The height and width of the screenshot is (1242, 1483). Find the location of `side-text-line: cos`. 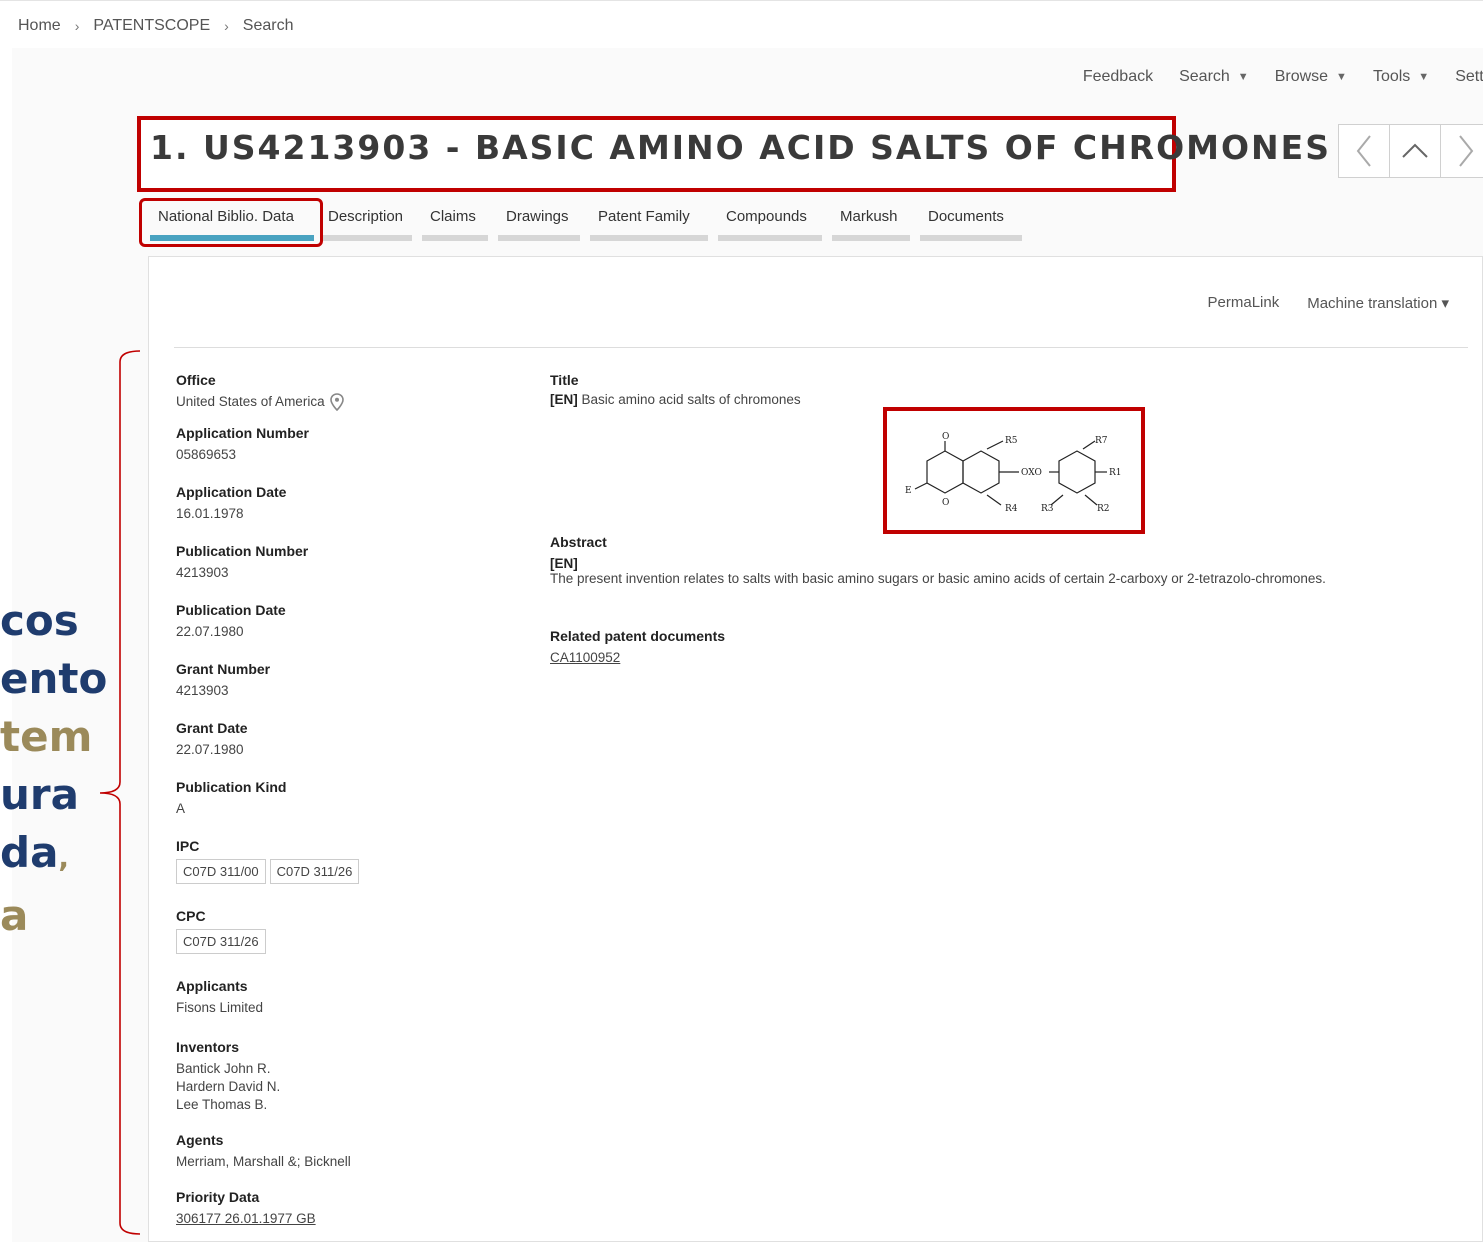

side-text-line: cos is located at coordinates (39, 620).